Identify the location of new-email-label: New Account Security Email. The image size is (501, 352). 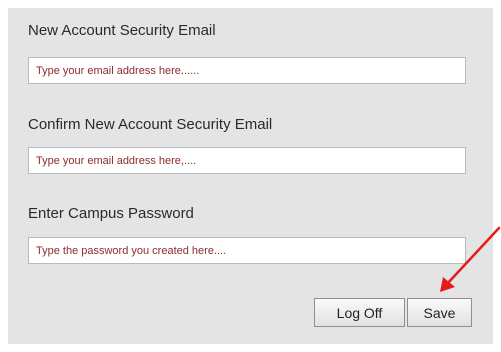
(122, 30).